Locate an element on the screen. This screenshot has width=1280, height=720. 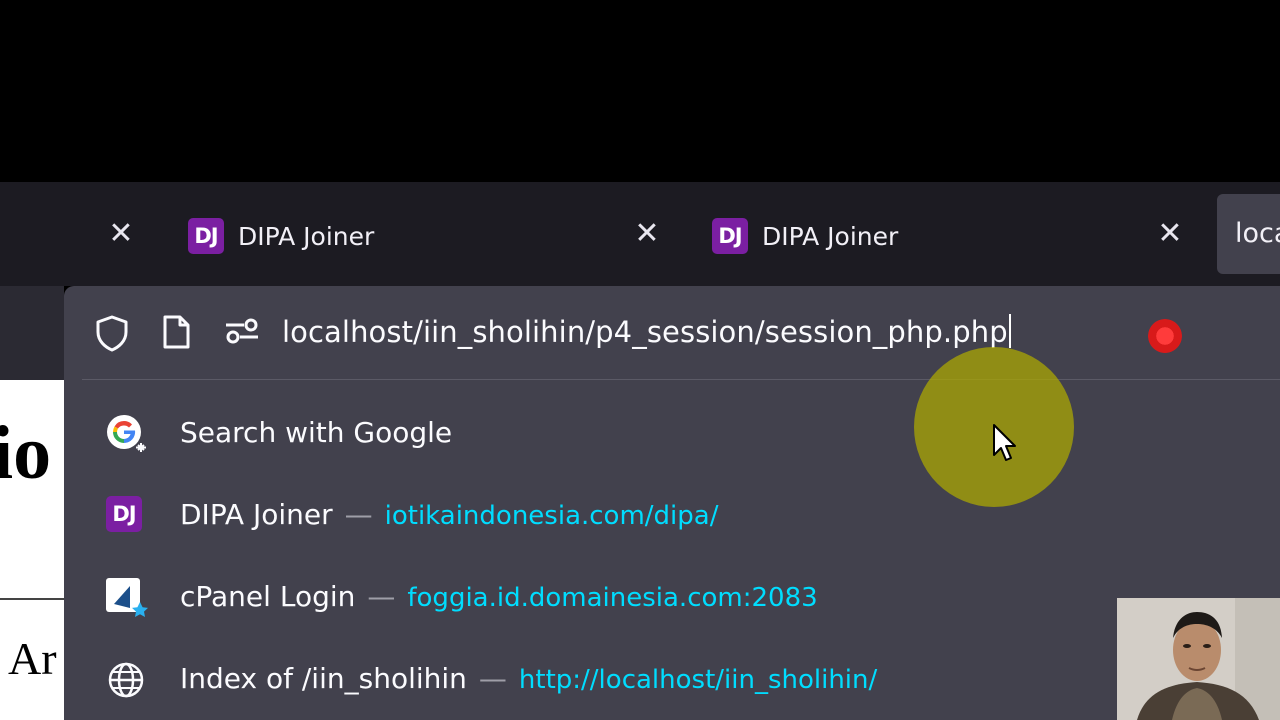
suggestion-url: http://localhost/iin_sholihin/ is located at coordinates (698, 680).